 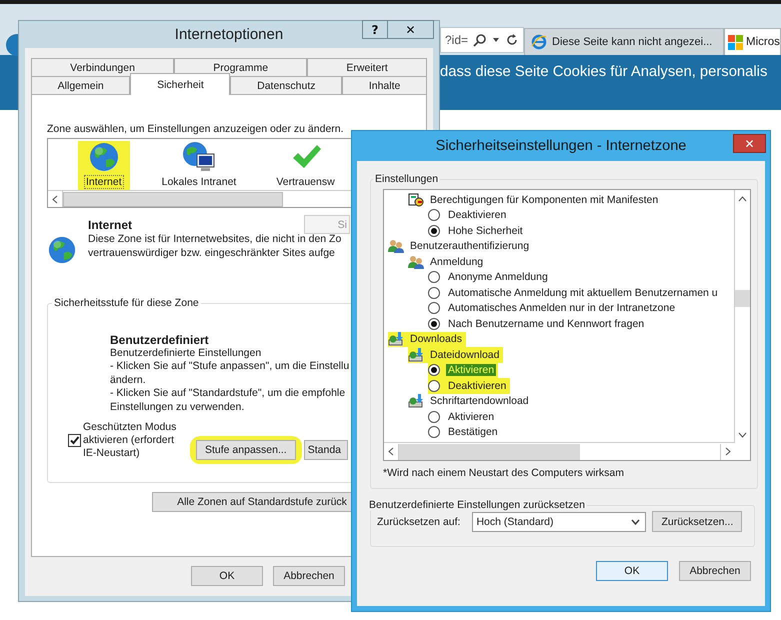 What do you see at coordinates (407, 179) in the screenshot?
I see `group-title: Einstellungen` at bounding box center [407, 179].